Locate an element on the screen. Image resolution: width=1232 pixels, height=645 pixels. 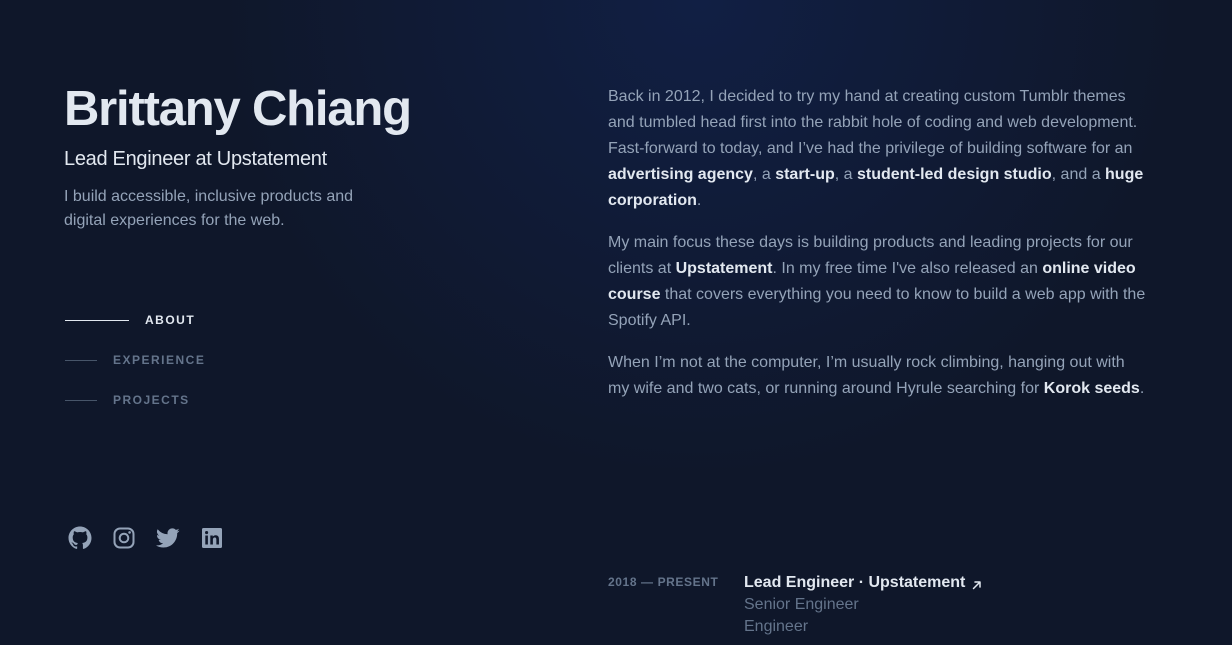
experience-previous-title: Senior Engineer is located at coordinates (801, 604).